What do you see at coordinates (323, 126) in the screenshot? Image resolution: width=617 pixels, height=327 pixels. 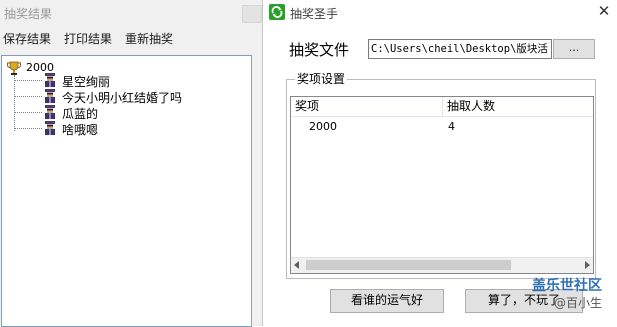 I see `prize-cell: 2000` at bounding box center [323, 126].